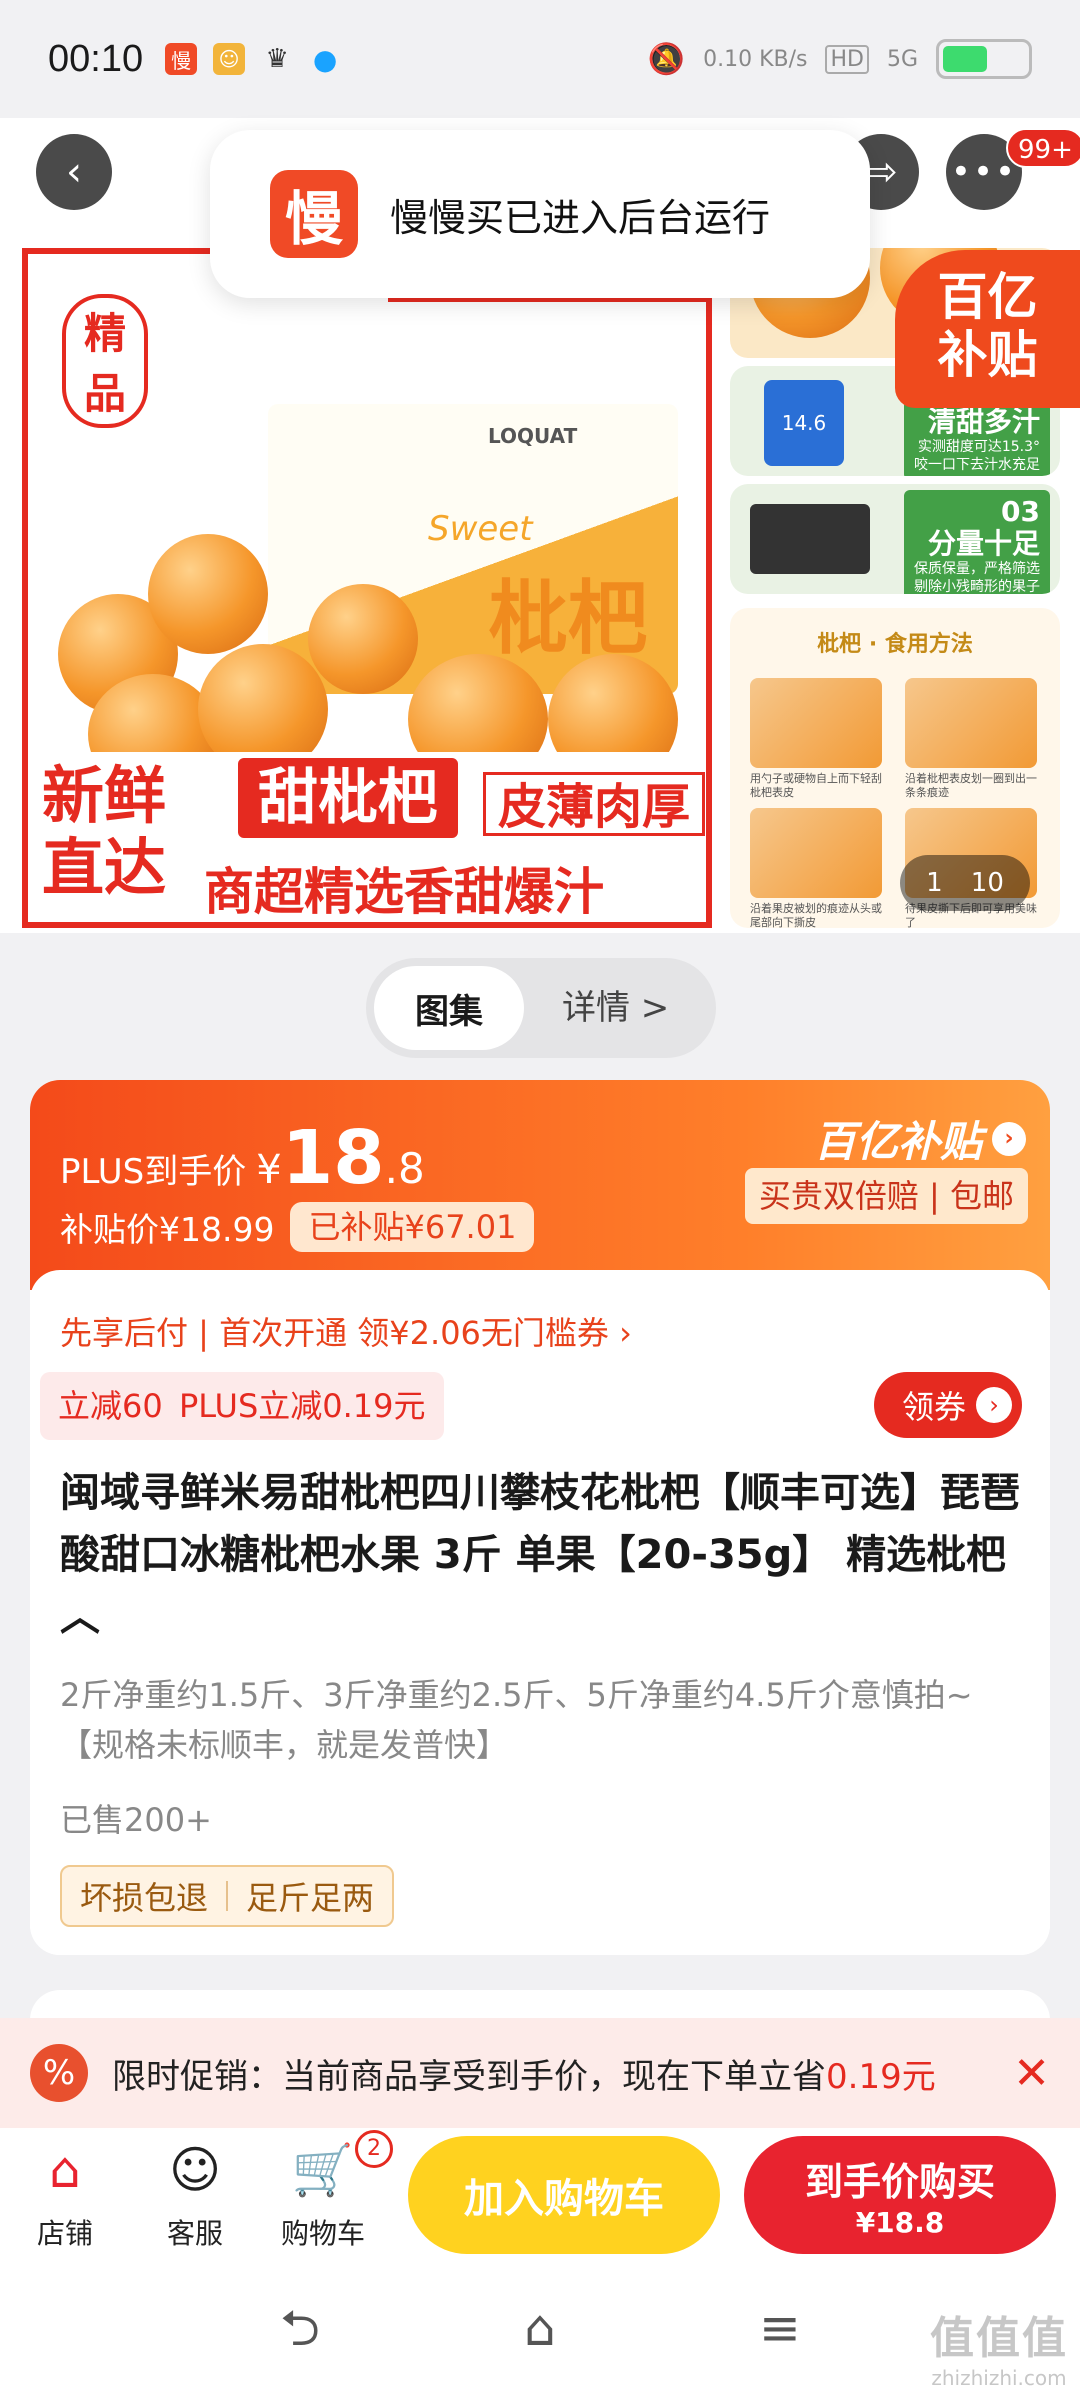  What do you see at coordinates (895, 644) in the screenshot?
I see `method-title: 枇杷 · 食用方法` at bounding box center [895, 644].